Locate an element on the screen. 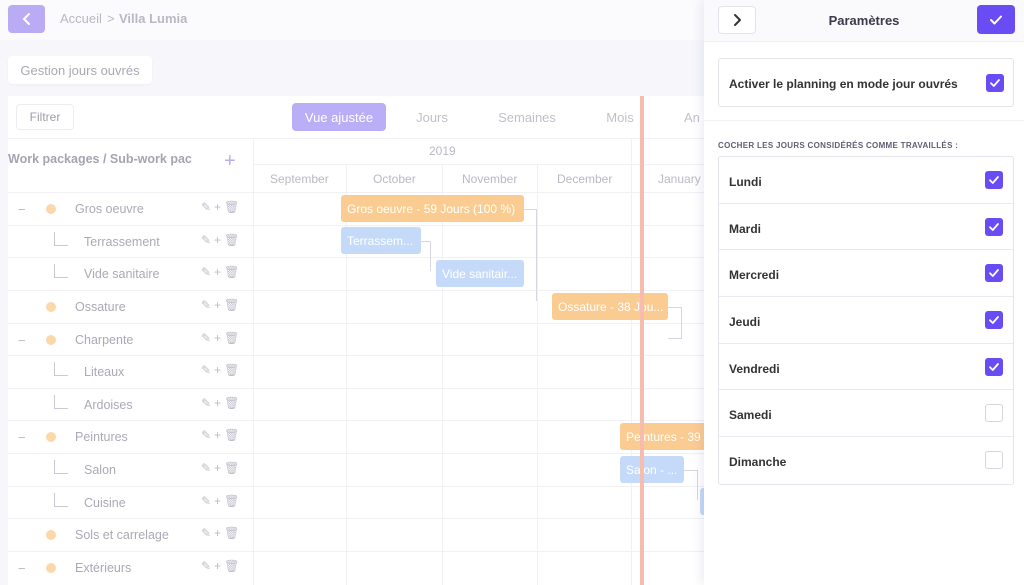 This screenshot has width=1024, height=585. breadcrumb-home: Accueil is located at coordinates (81, 18).